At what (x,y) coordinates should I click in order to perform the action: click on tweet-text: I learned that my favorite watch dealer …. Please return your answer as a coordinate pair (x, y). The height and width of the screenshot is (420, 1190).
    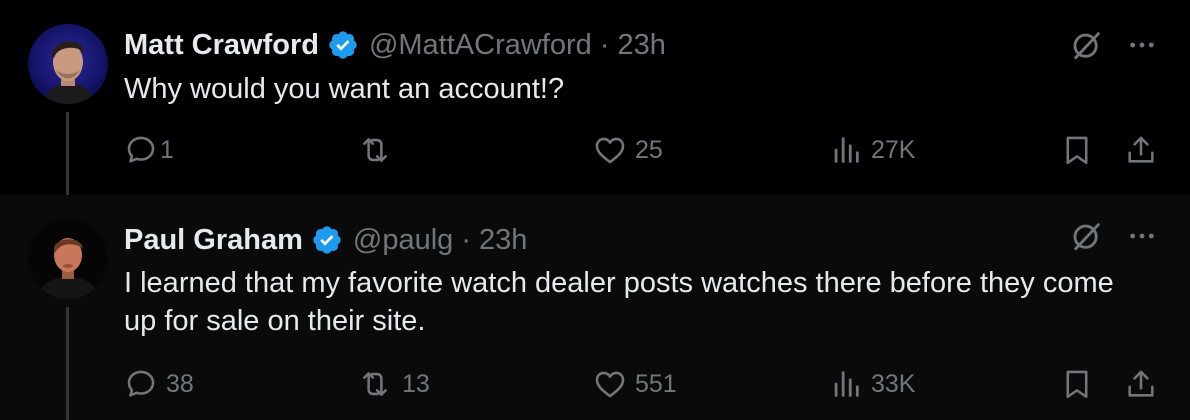
    Looking at the image, I should click on (619, 302).